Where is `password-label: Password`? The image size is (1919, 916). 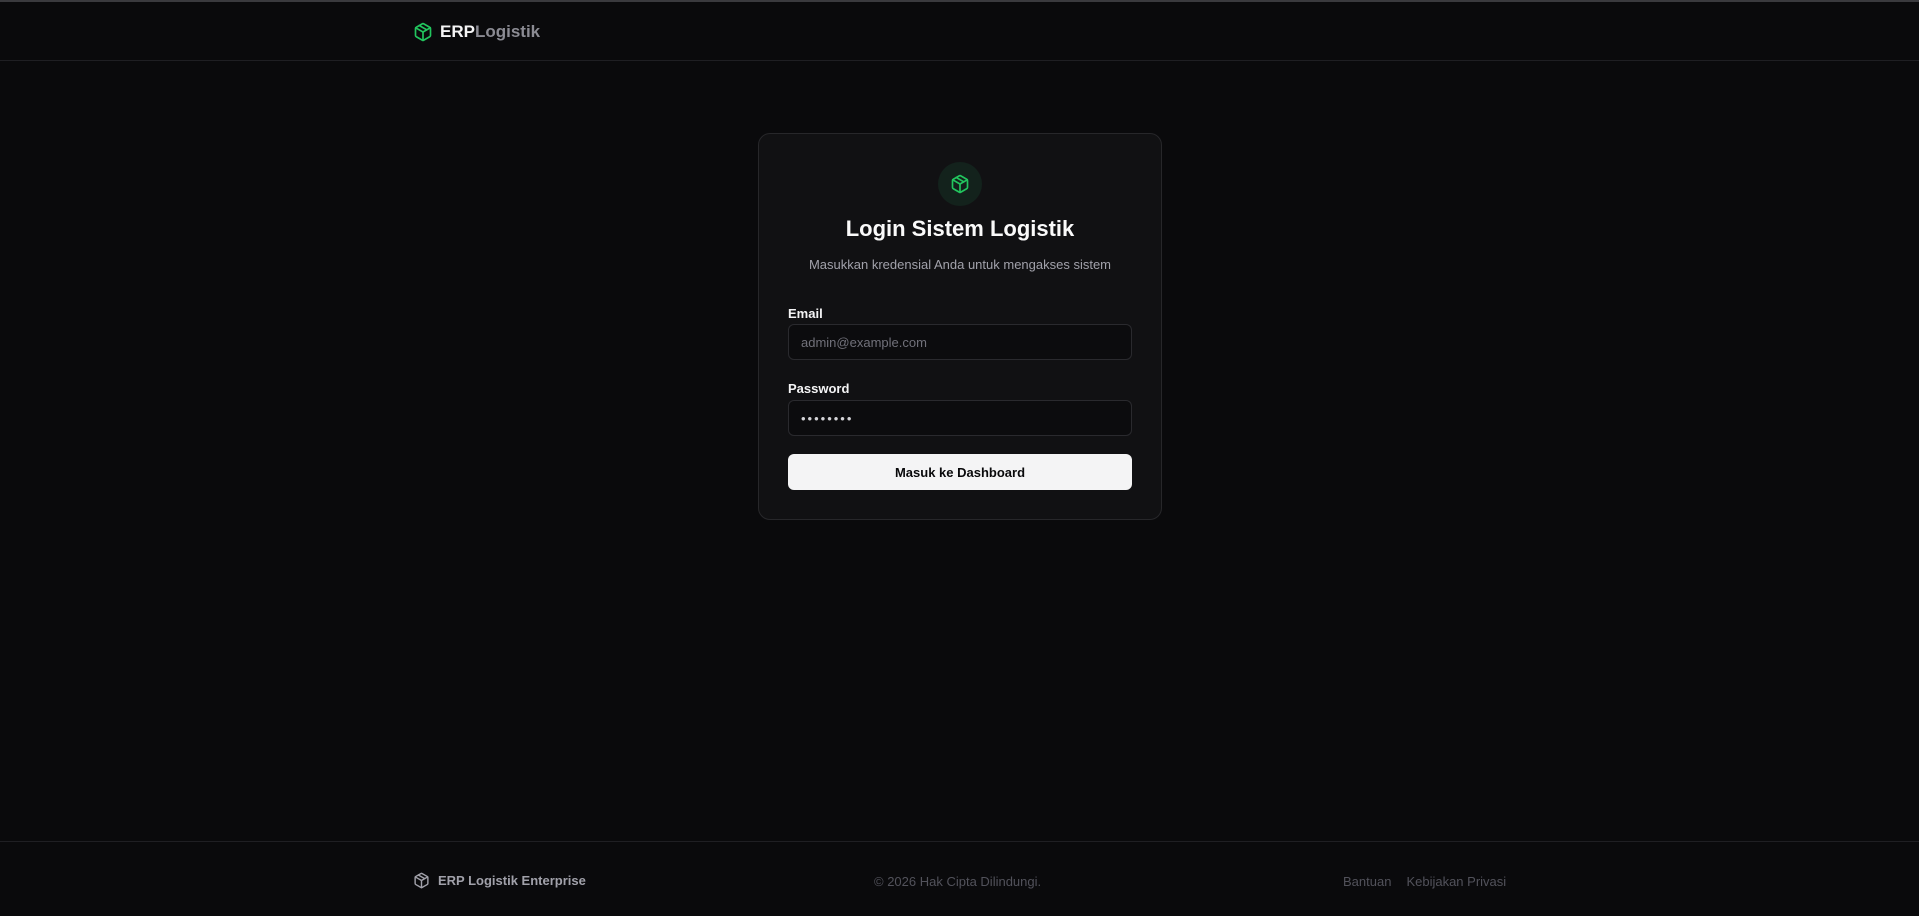
password-label: Password is located at coordinates (819, 388).